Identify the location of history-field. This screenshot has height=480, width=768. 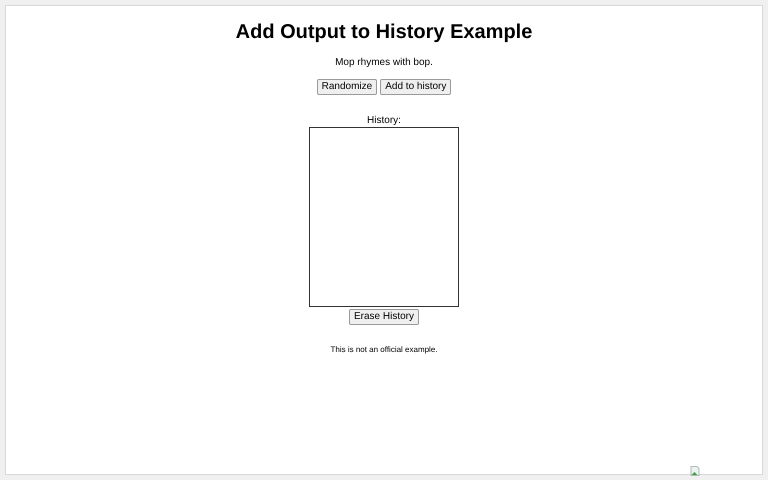
(384, 217).